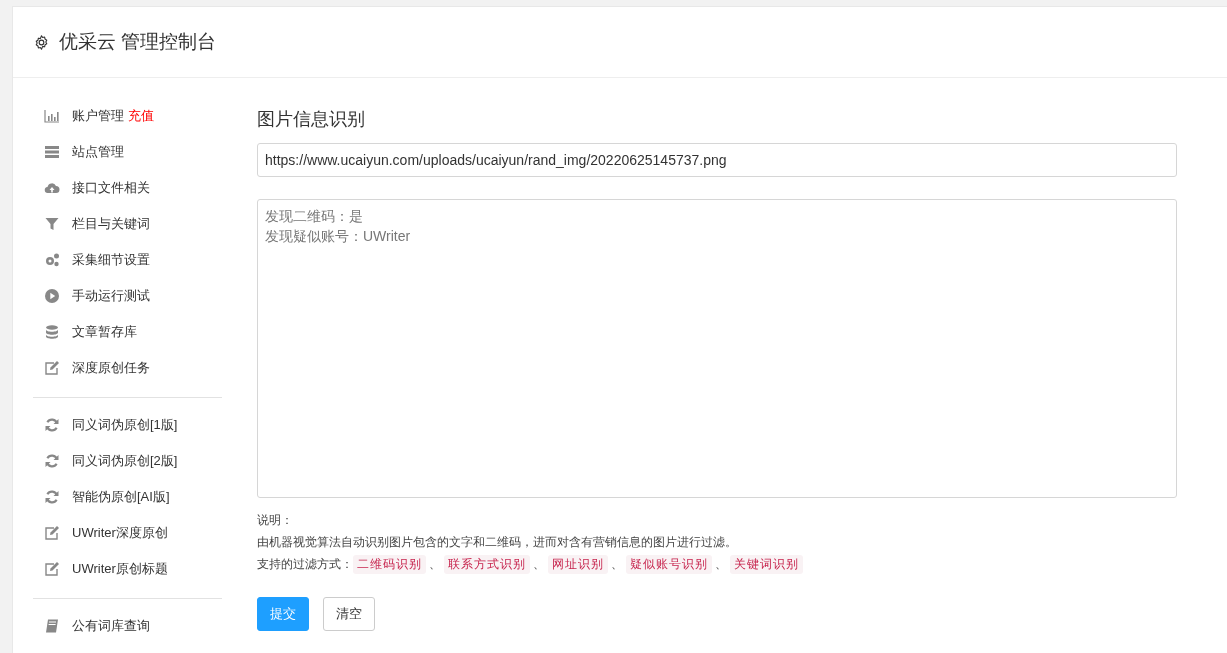 The width and height of the screenshot is (1227, 653). Describe the element at coordinates (52, 116) in the screenshot. I see `chart-icon` at that location.